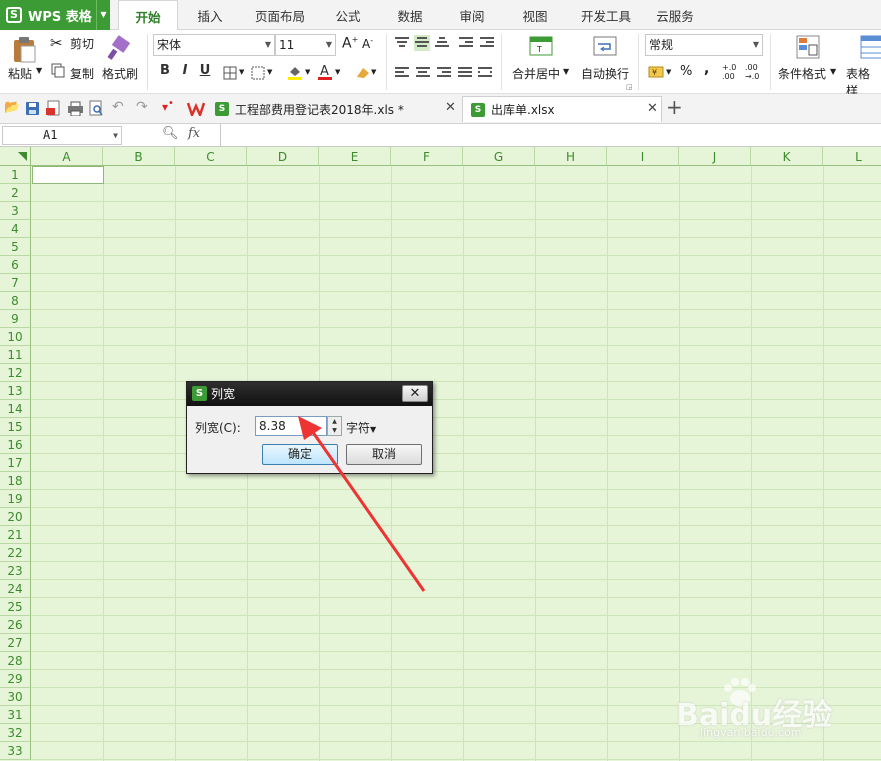 This screenshot has height=761, width=881. I want to click on column-header: A, so click(67, 156).